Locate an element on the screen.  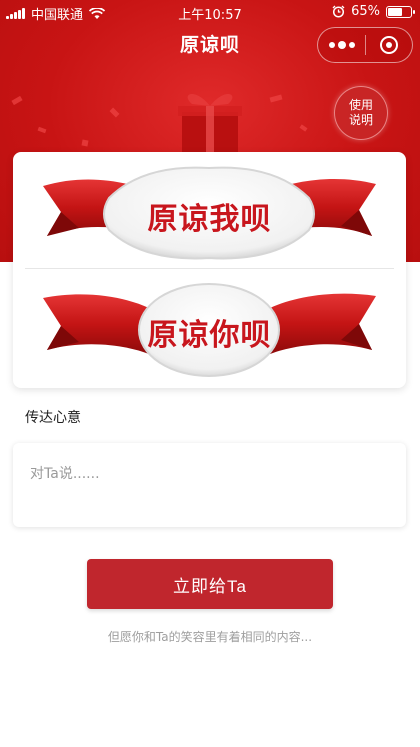
option-forgive-me-label: 原谅我呗 is located at coordinates (209, 219).